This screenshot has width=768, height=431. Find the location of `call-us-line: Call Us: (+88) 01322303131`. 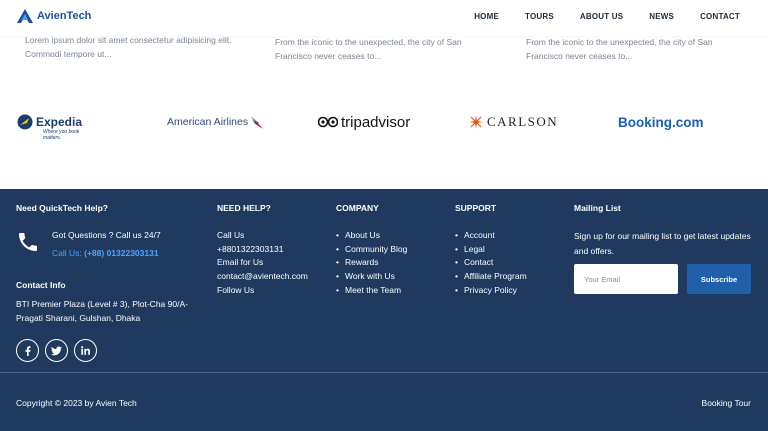

call-us-line: Call Us: (+88) 01322303131 is located at coordinates (105, 253).